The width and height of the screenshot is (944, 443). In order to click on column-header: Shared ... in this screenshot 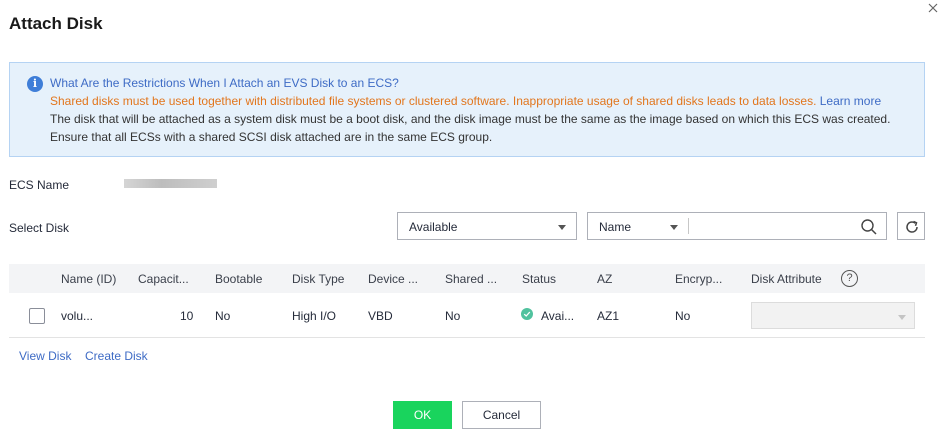, I will do `click(471, 279)`.